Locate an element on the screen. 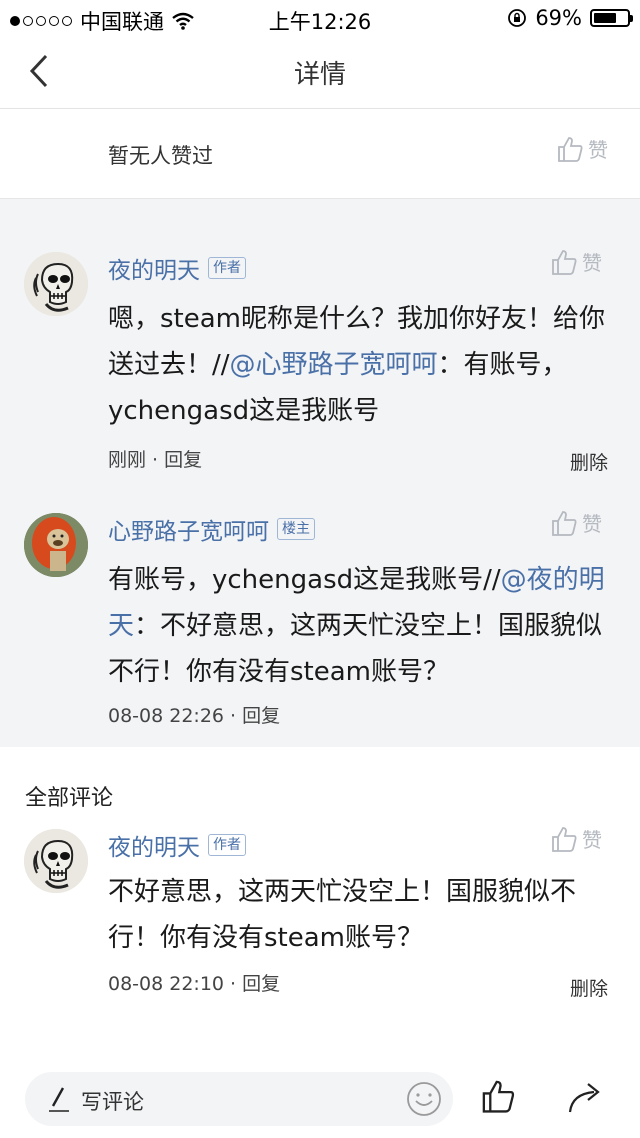  battery-percent: 69% is located at coordinates (558, 18).